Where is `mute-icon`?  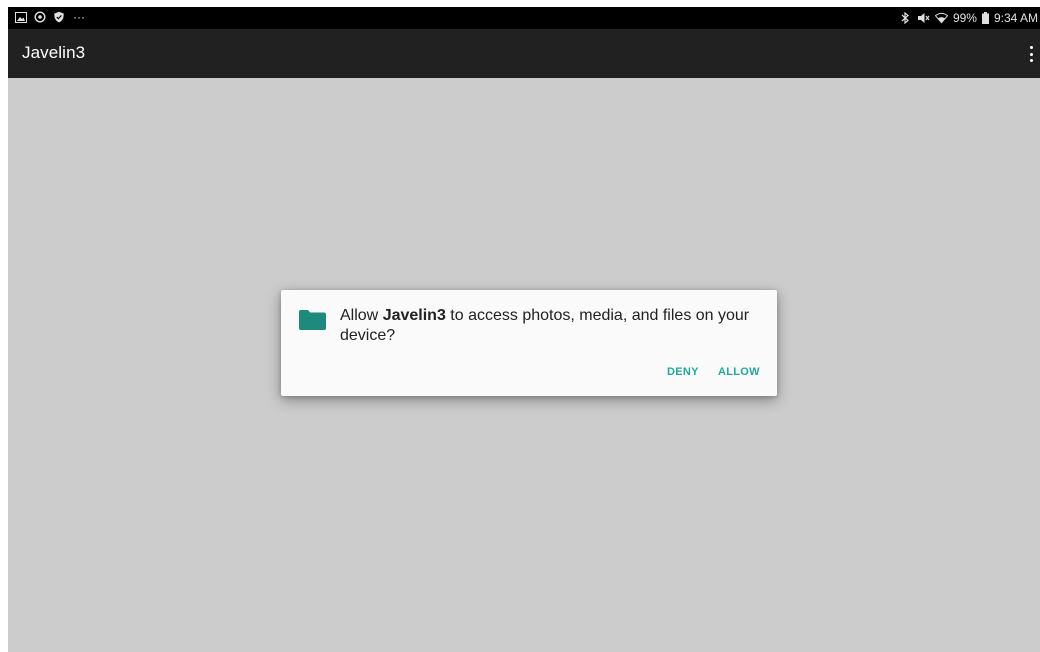 mute-icon is located at coordinates (923, 18).